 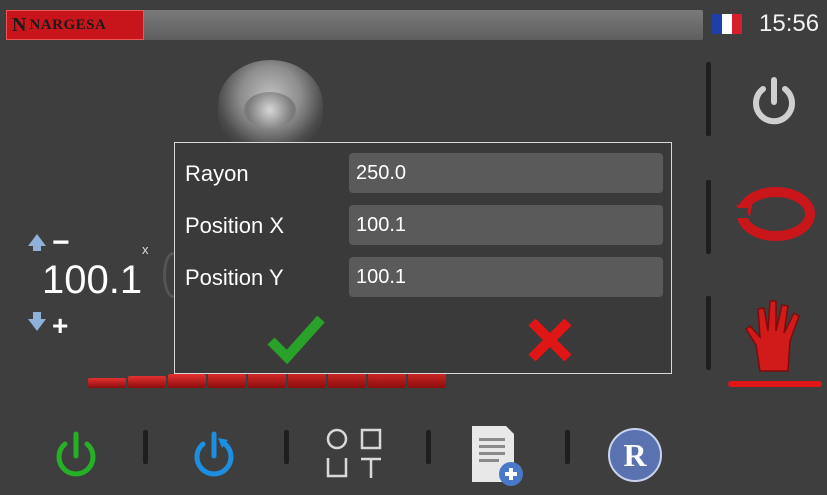 I want to click on rotate-icon, so click(x=774, y=214).